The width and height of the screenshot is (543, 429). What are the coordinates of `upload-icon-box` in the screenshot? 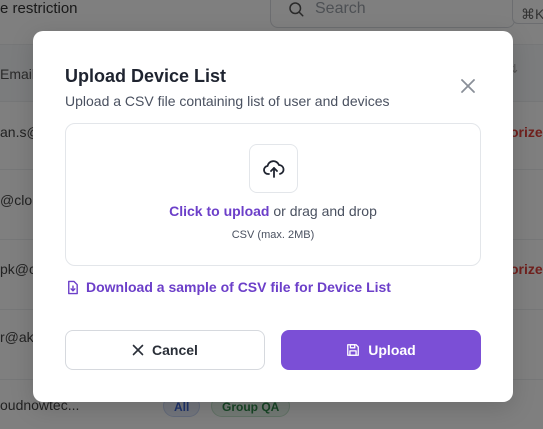 It's located at (273, 168).